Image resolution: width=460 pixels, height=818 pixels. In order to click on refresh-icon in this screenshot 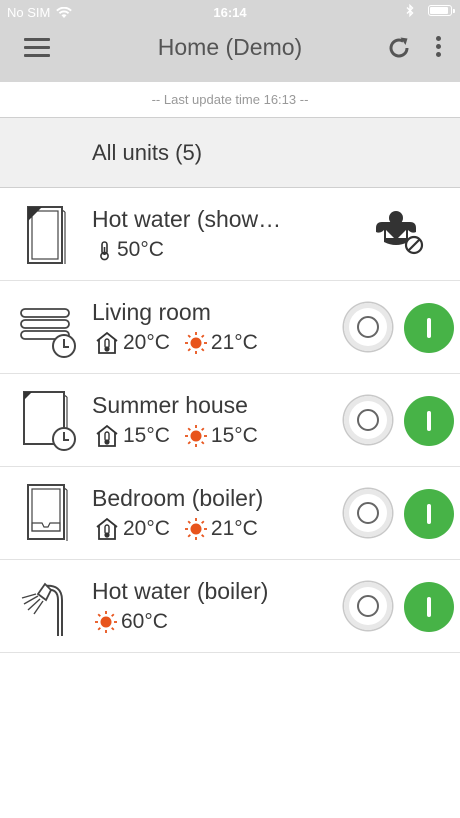, I will do `click(399, 47)`.